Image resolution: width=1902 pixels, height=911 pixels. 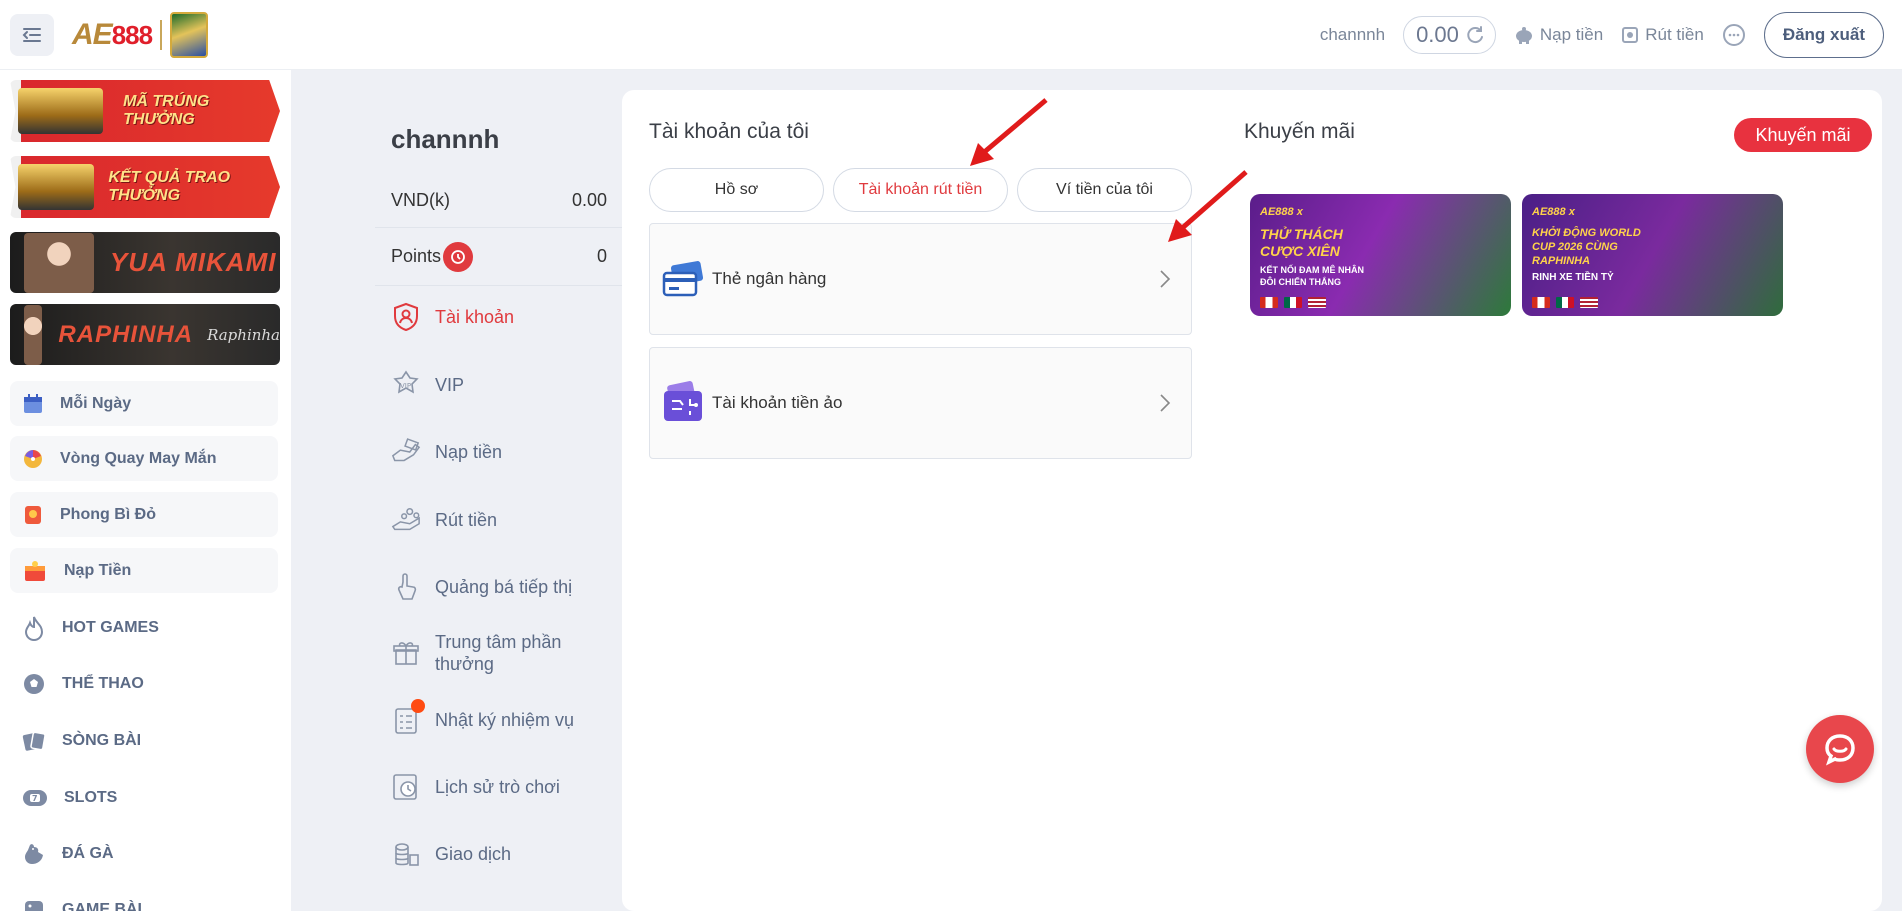 What do you see at coordinates (601, 256) in the screenshot?
I see `points-value: 0` at bounding box center [601, 256].